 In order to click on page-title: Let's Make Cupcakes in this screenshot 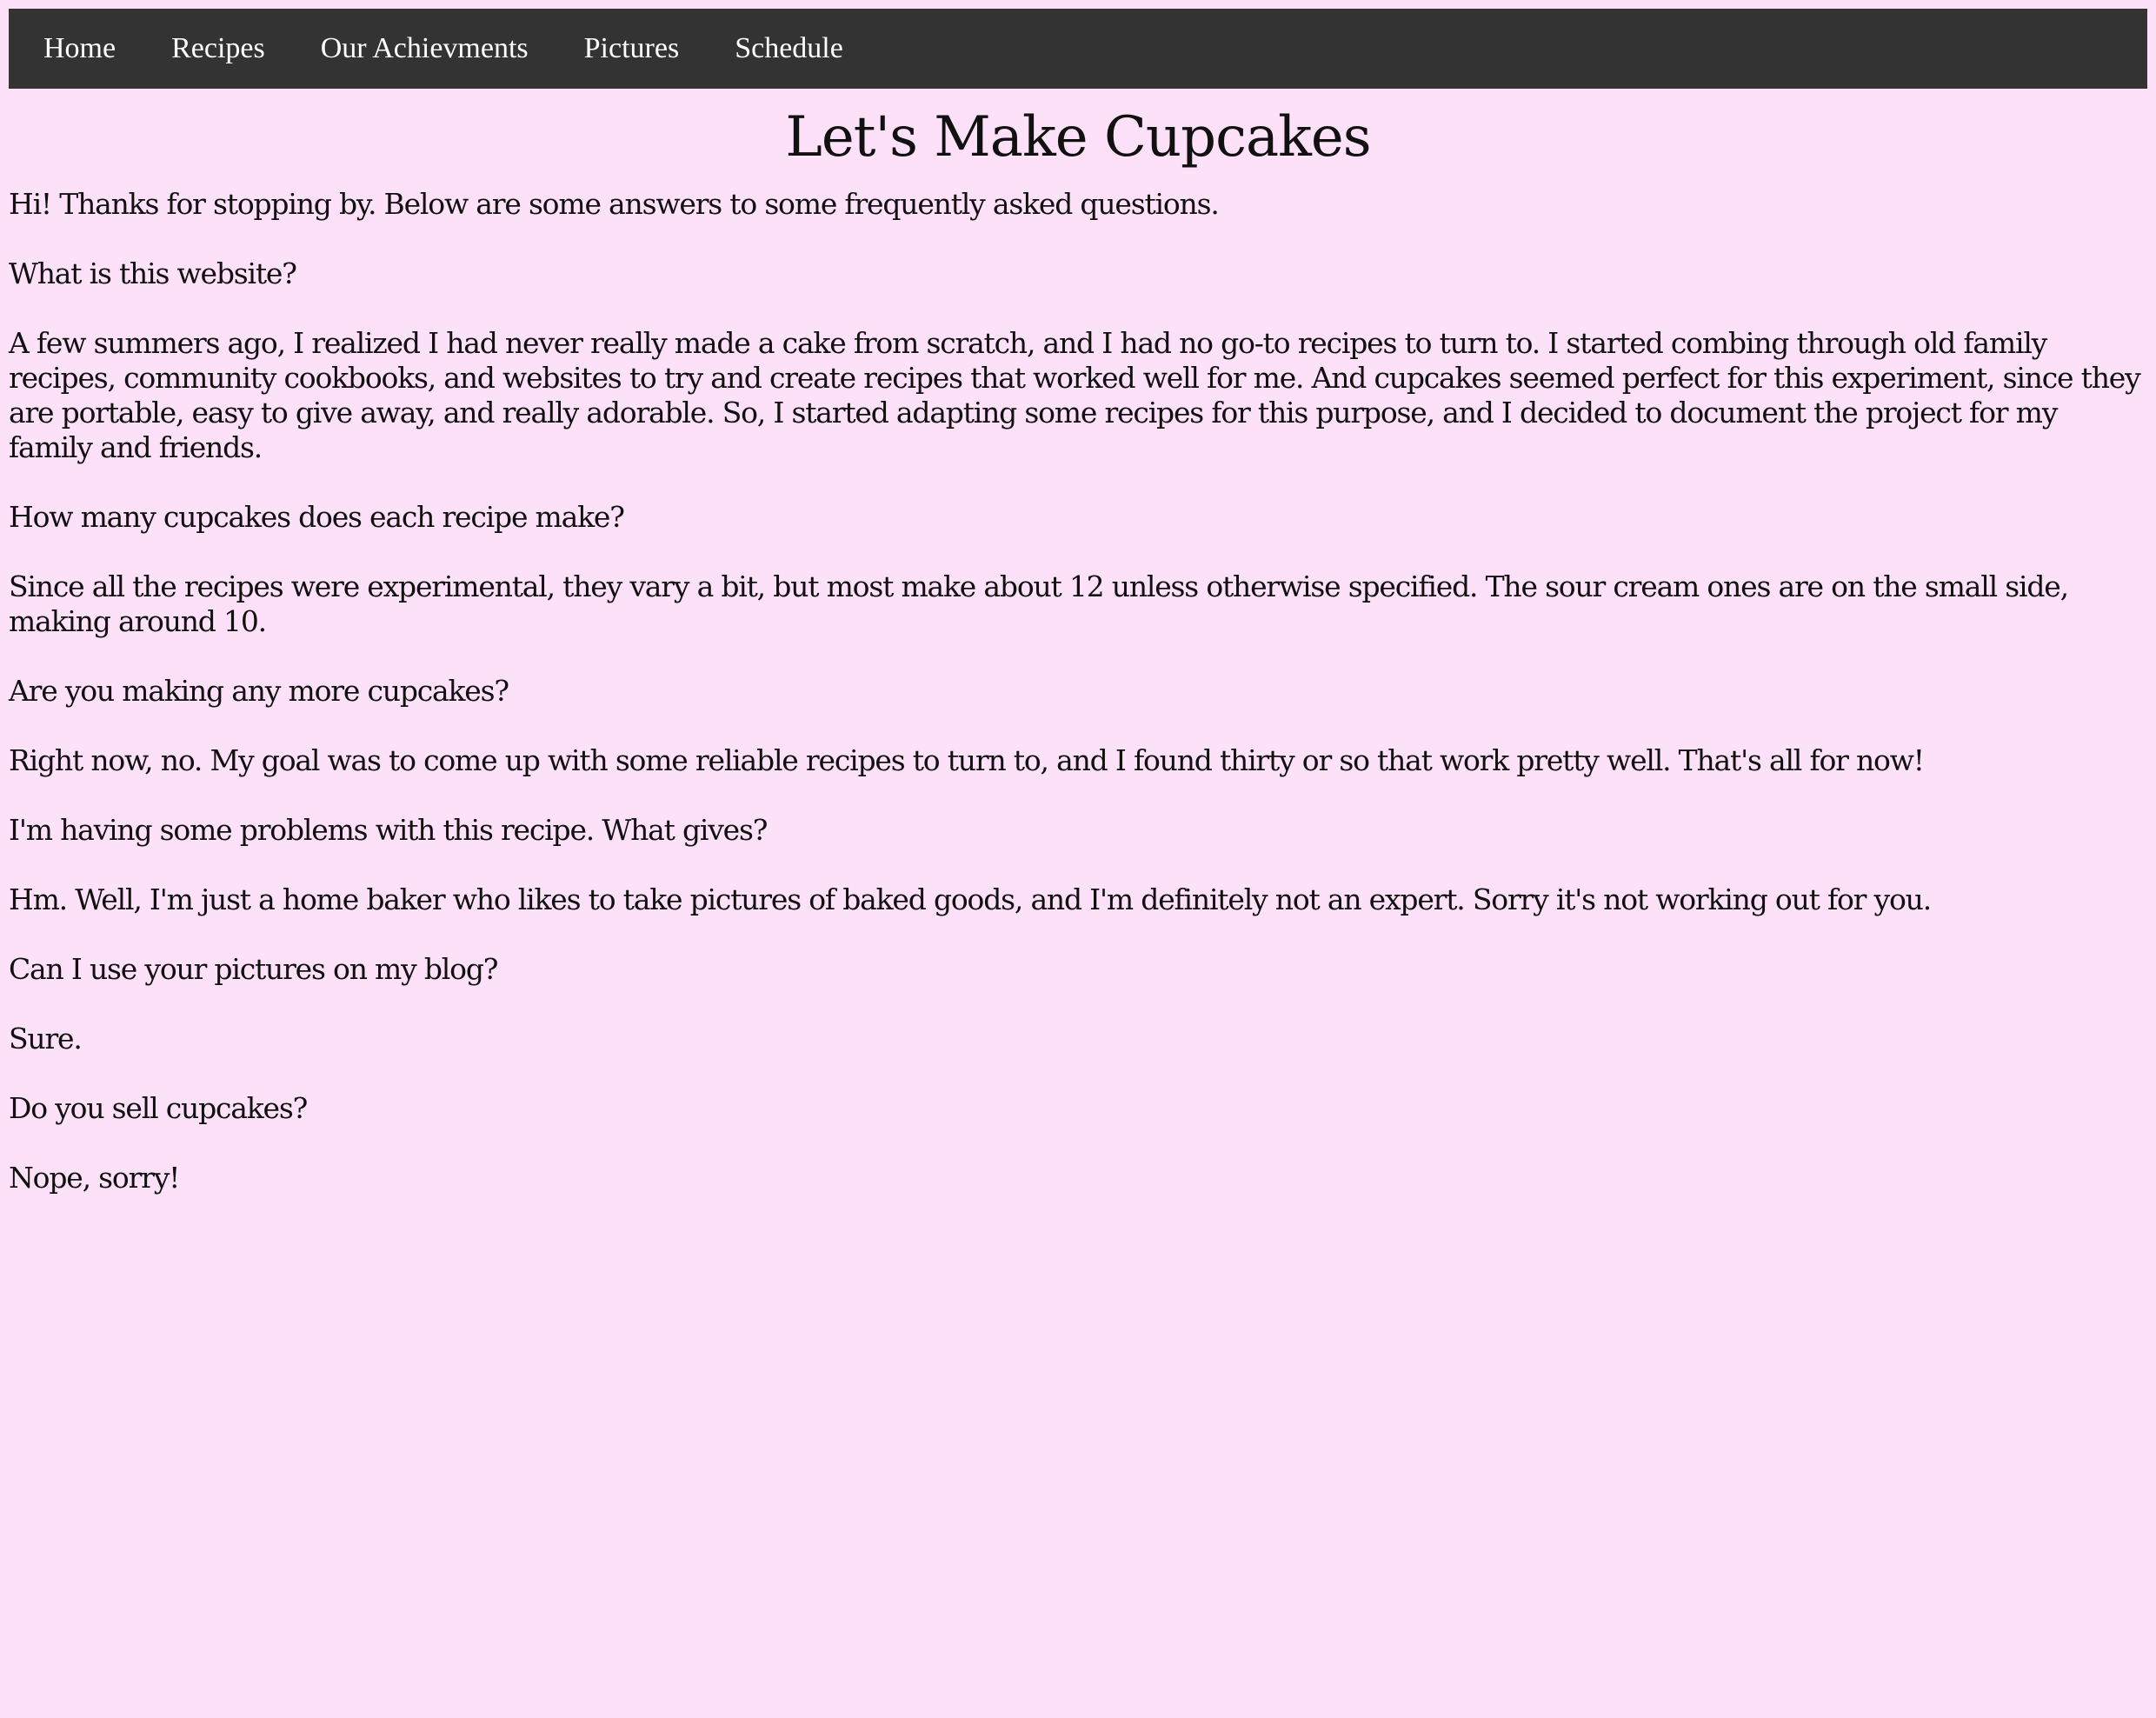, I will do `click(1078, 137)`.